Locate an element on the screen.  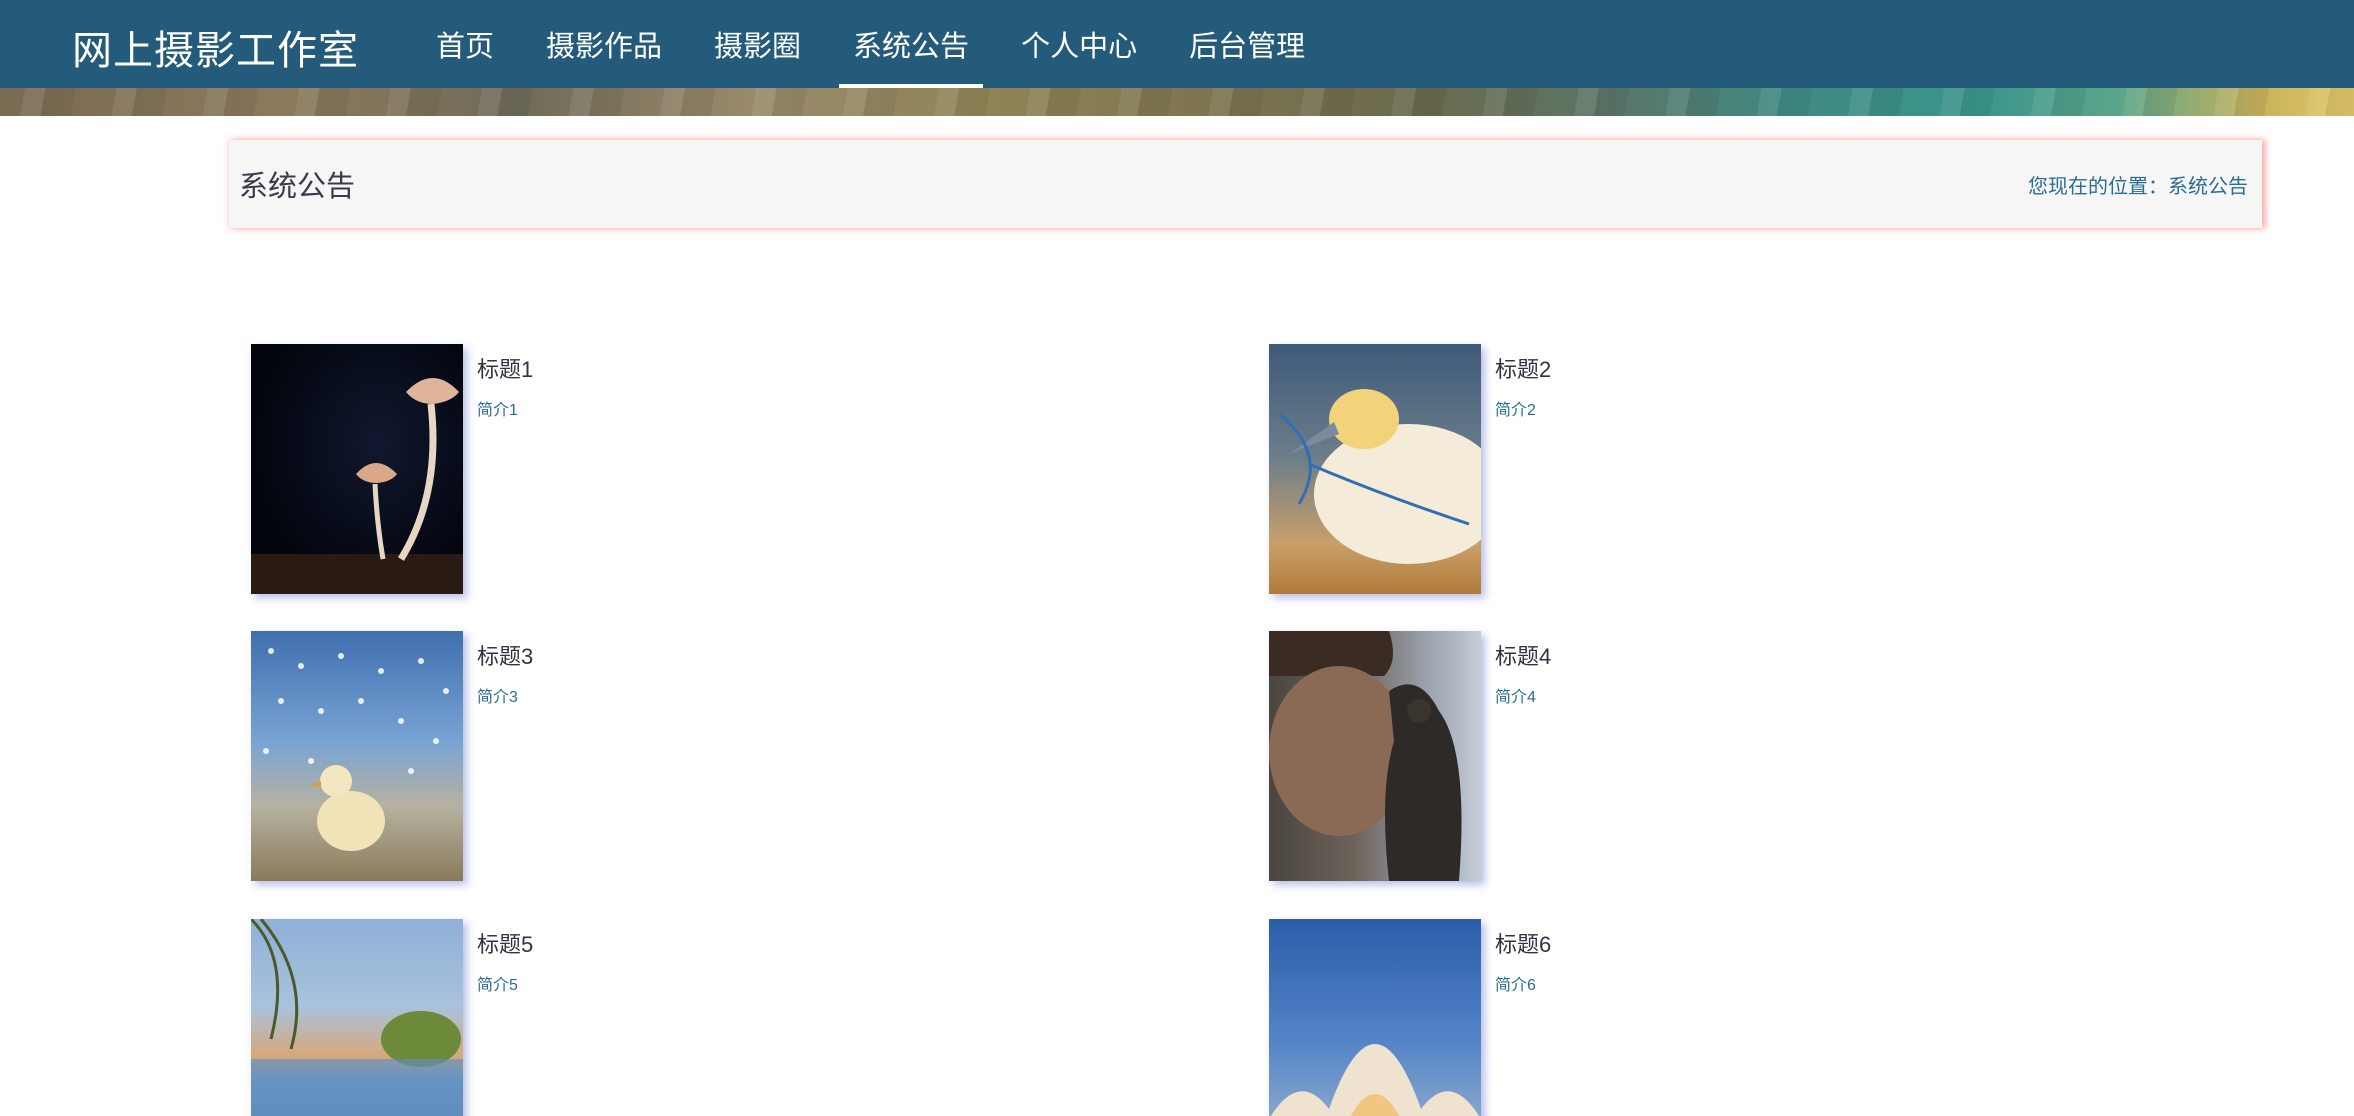
breadcrumb-location: 您现在的位置：系统公告 is located at coordinates (2138, 184).